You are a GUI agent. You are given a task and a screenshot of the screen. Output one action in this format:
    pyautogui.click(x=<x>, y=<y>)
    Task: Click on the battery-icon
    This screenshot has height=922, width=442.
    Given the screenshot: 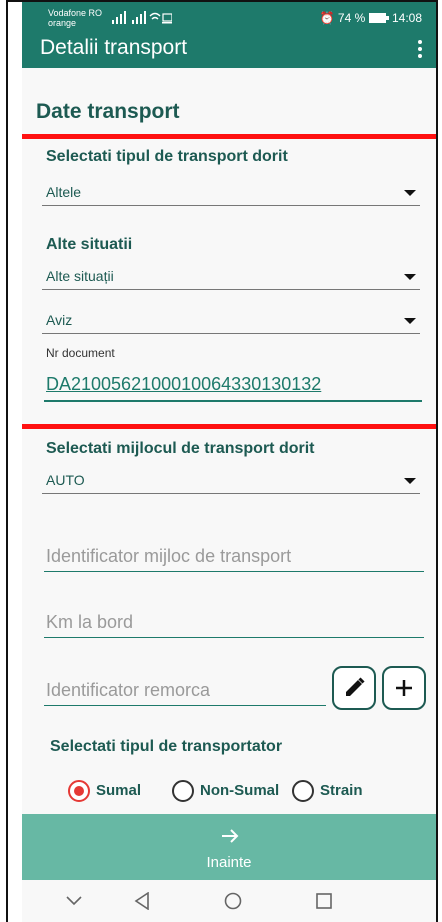 What is the action you would take?
    pyautogui.click(x=378, y=18)
    